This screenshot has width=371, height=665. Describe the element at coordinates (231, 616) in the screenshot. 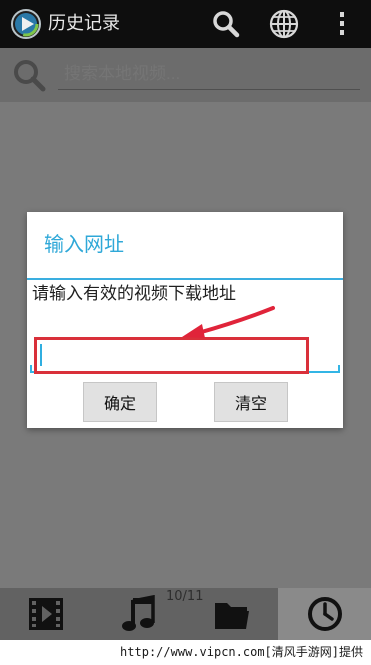

I see `folder-icon` at that location.